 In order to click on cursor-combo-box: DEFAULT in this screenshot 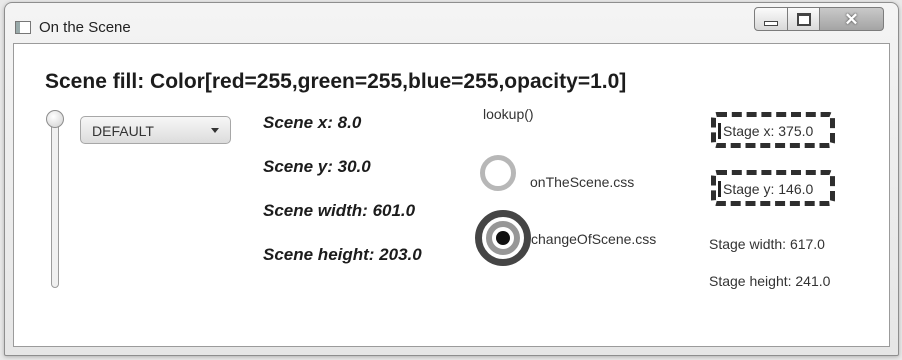, I will do `click(155, 130)`.